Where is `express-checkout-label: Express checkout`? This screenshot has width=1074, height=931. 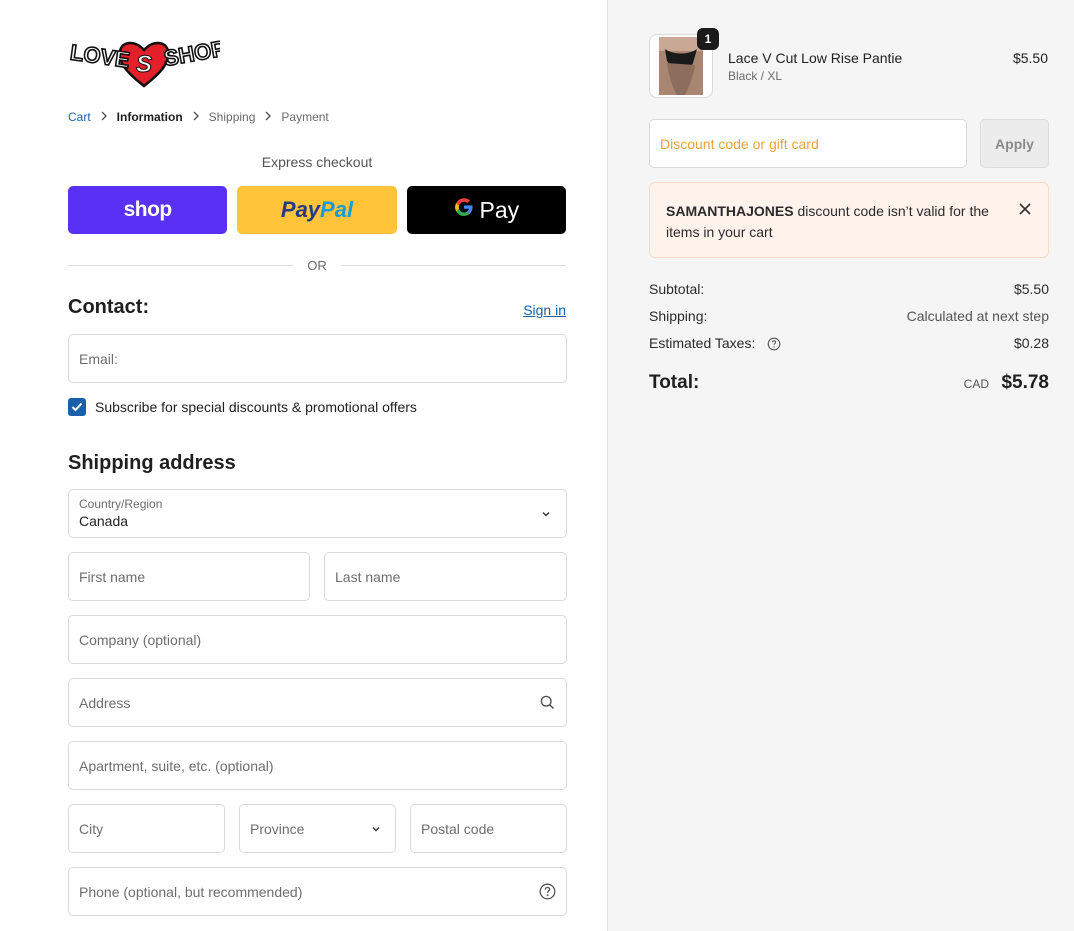
express-checkout-label: Express checkout is located at coordinates (317, 162).